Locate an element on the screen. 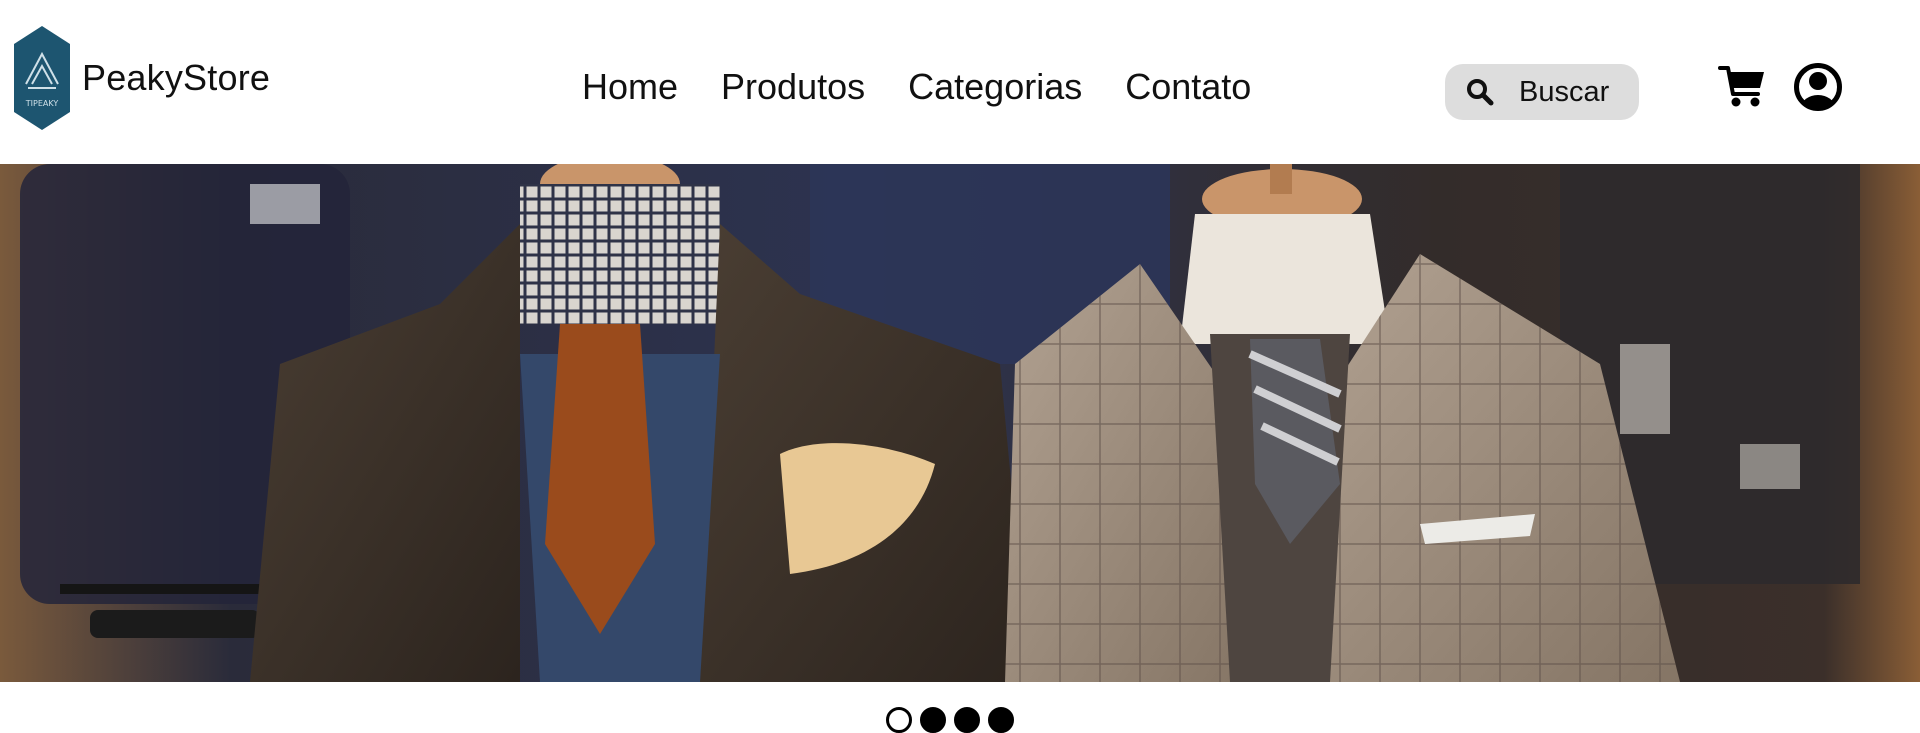  cart-icon is located at coordinates (1741, 86).